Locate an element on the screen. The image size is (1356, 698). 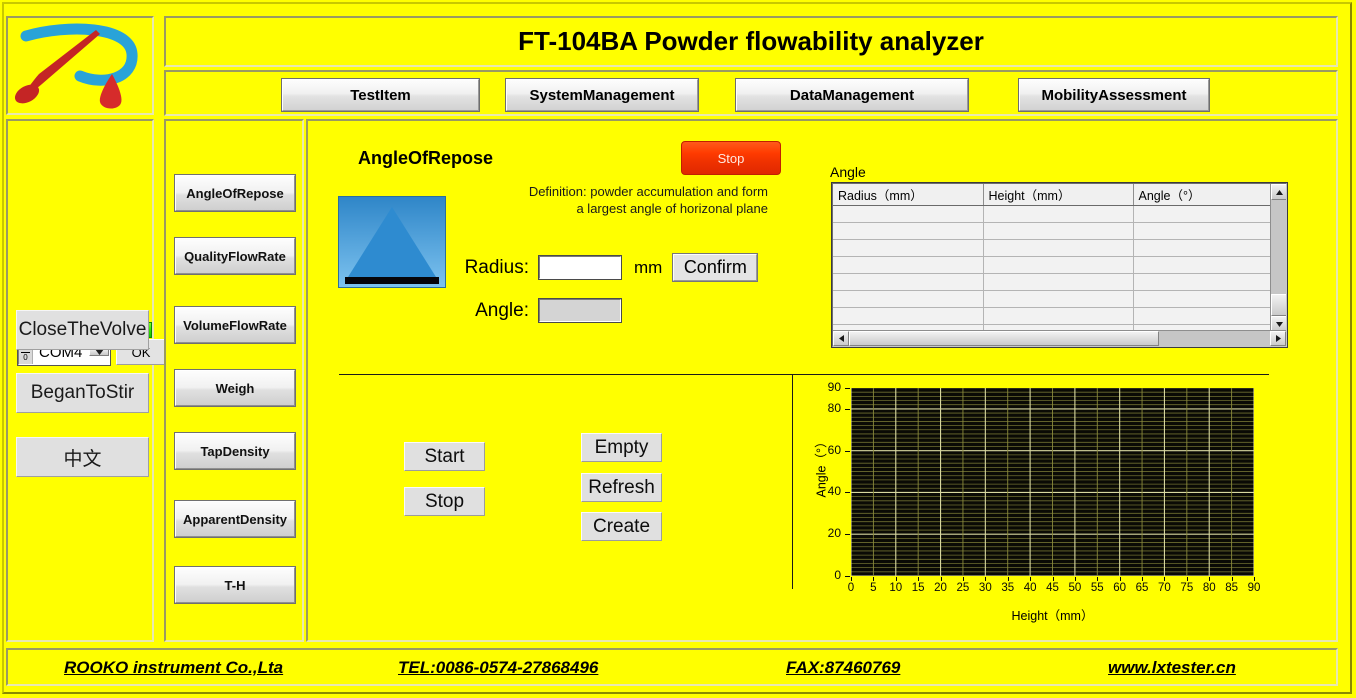
table-caption: Angle is located at coordinates (848, 172).